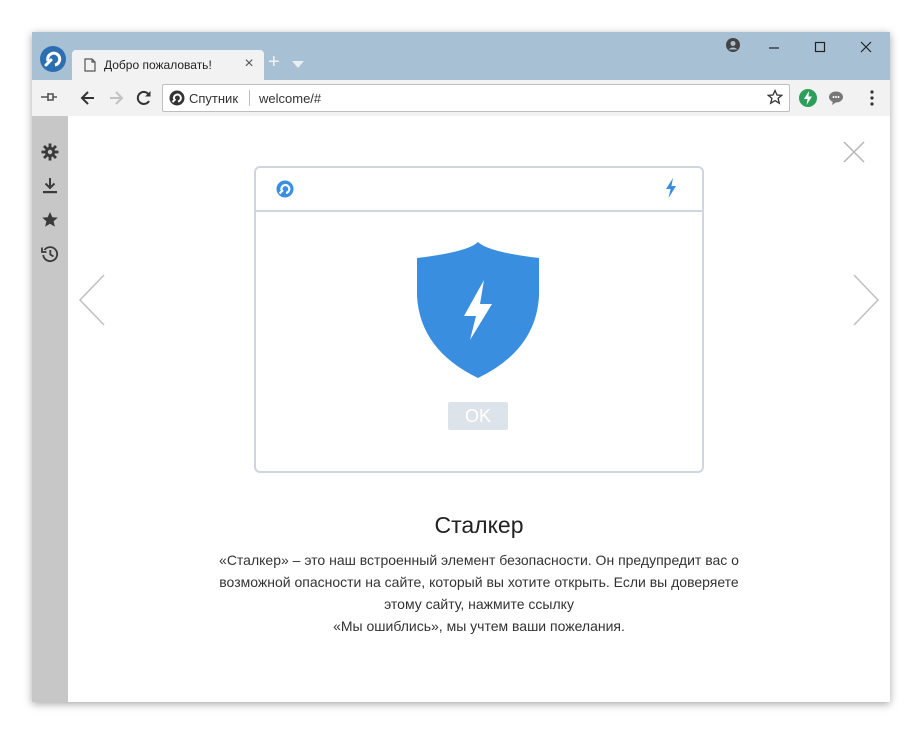  I want to click on pin-sidebar-icon, so click(49, 99).